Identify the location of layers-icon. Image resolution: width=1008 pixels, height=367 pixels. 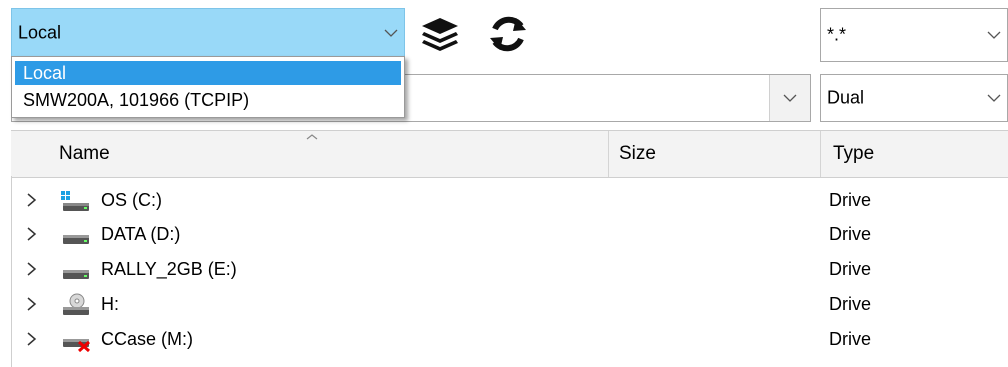
(440, 34).